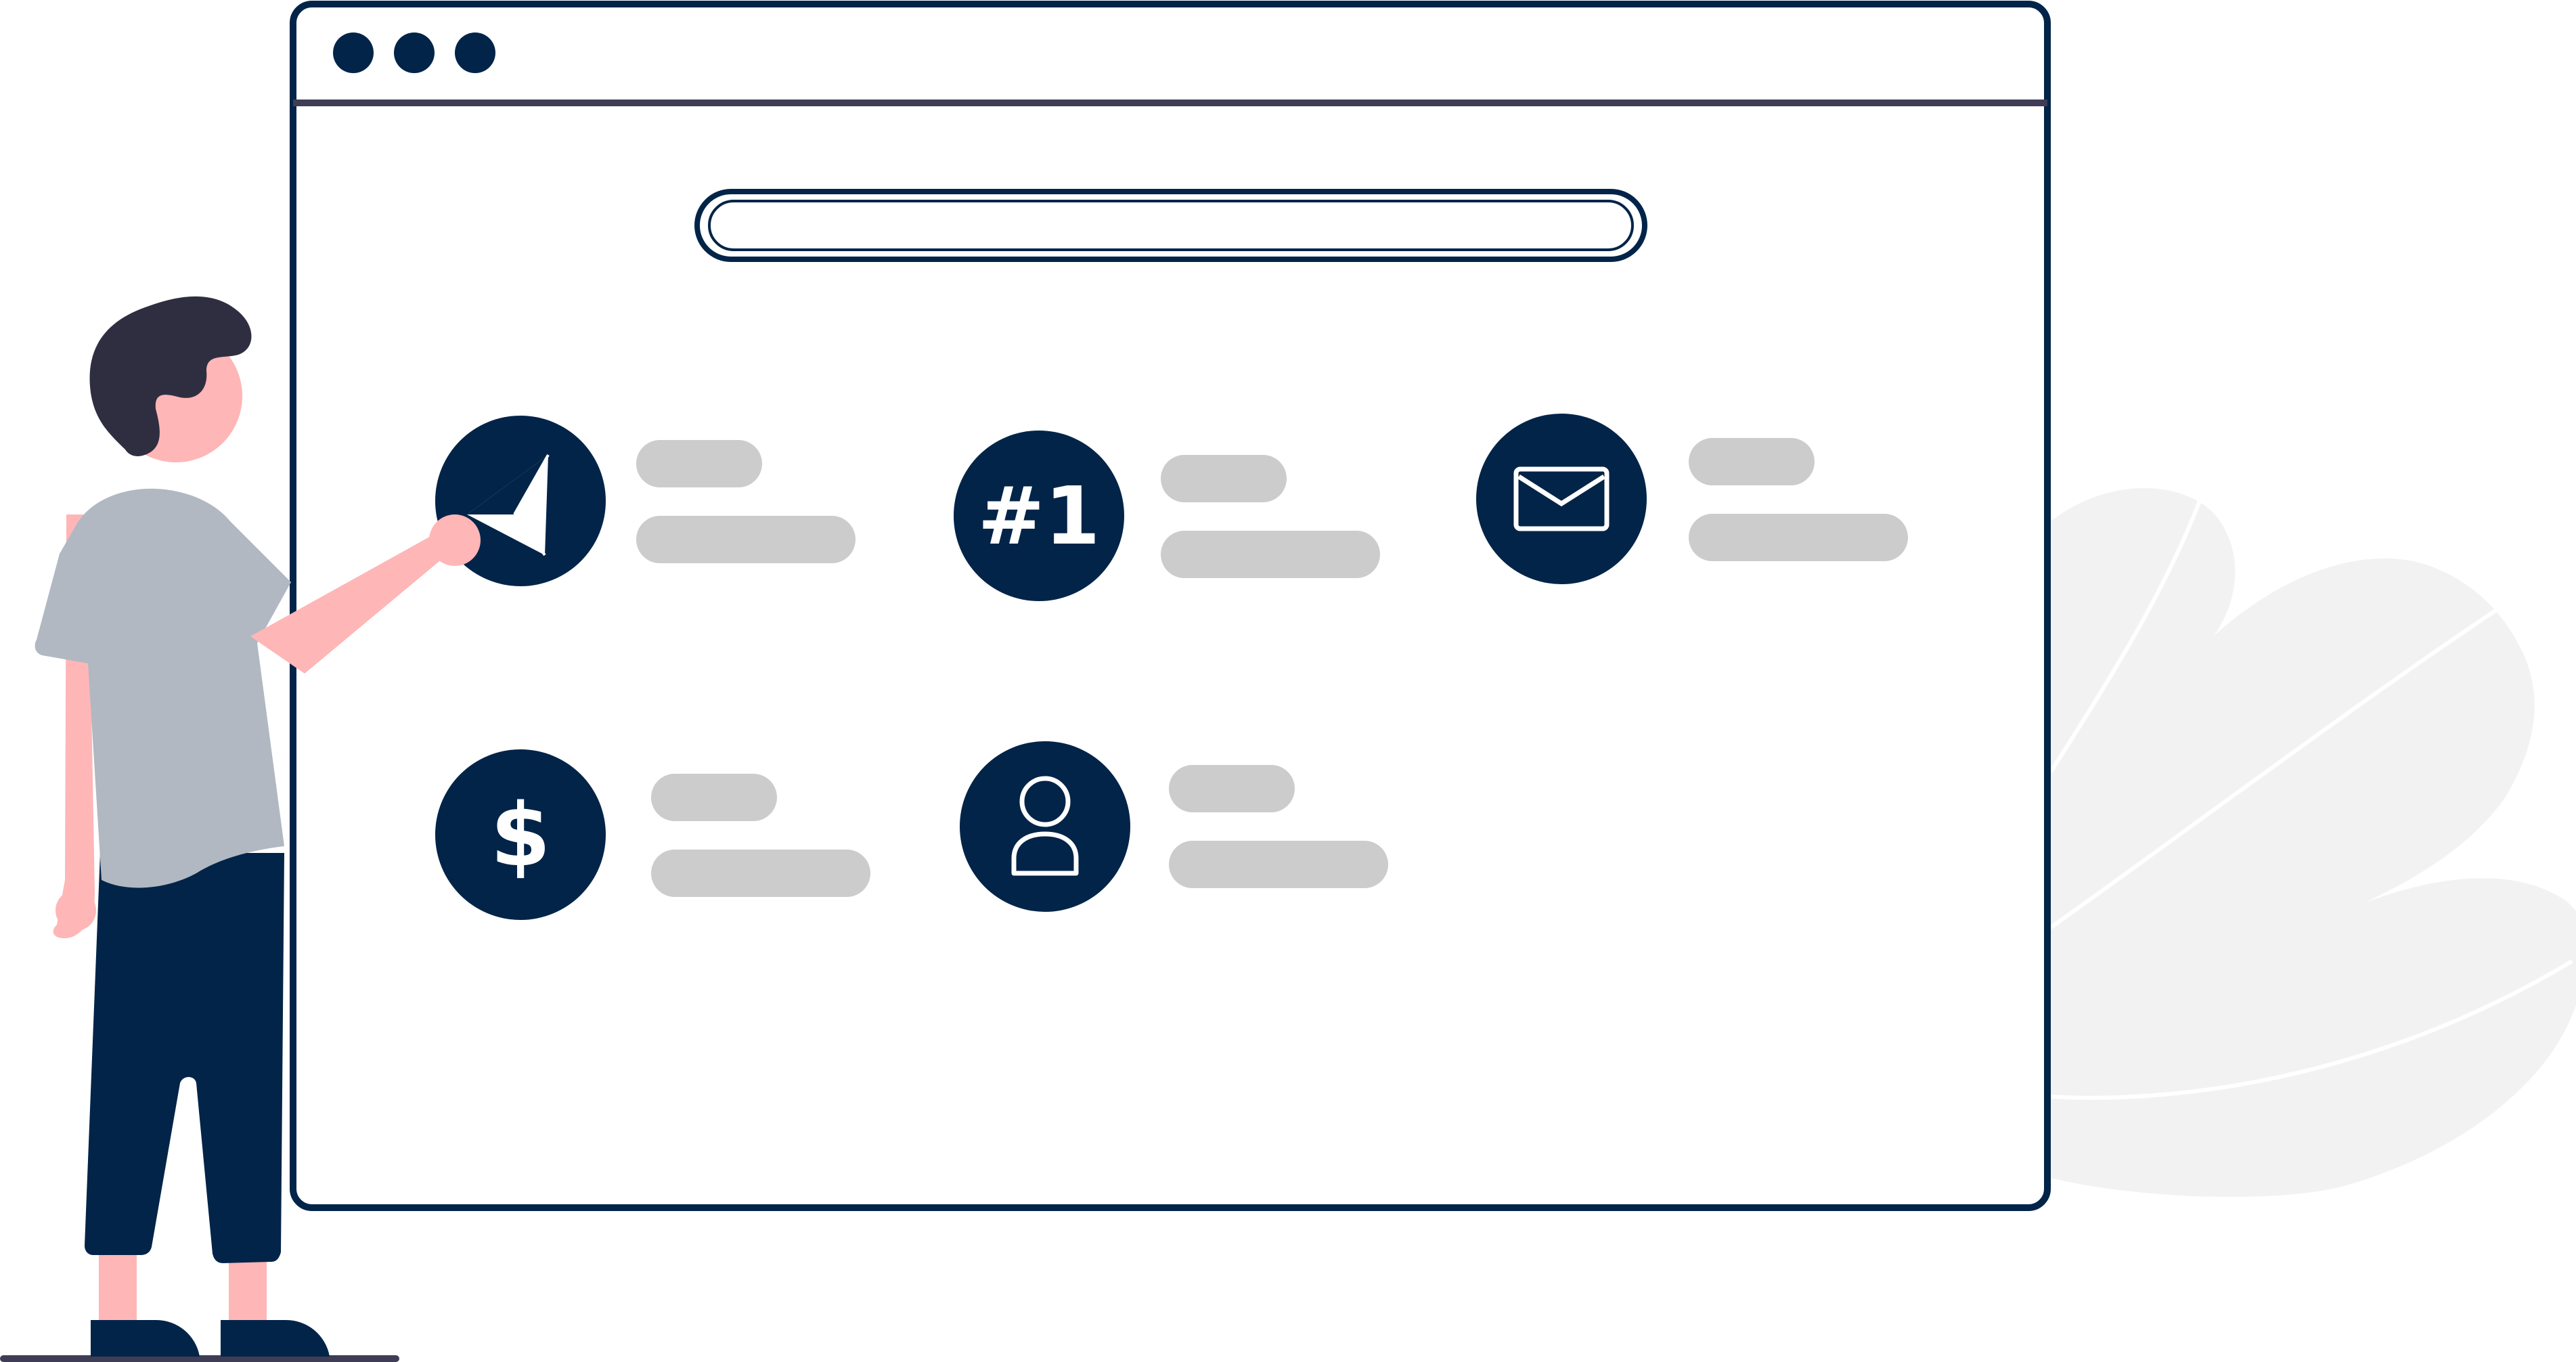 Image resolution: width=2576 pixels, height=1362 pixels. What do you see at coordinates (199, 1358) in the screenshot?
I see `floor-line` at bounding box center [199, 1358].